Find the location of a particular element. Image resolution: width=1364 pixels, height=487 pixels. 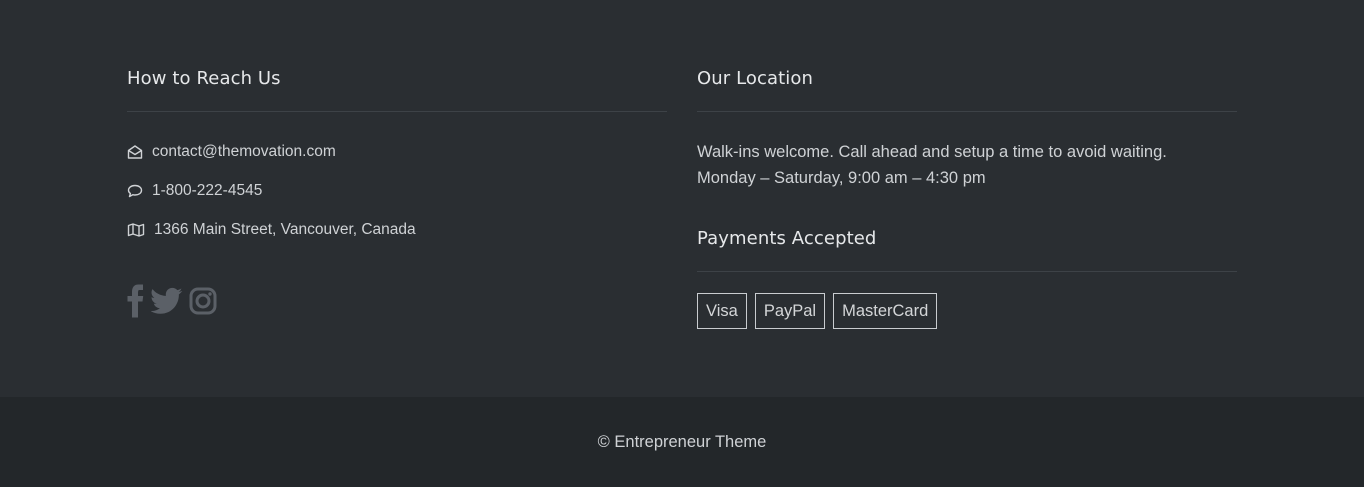

reach-us-heading: How to Reach Us is located at coordinates (204, 78).